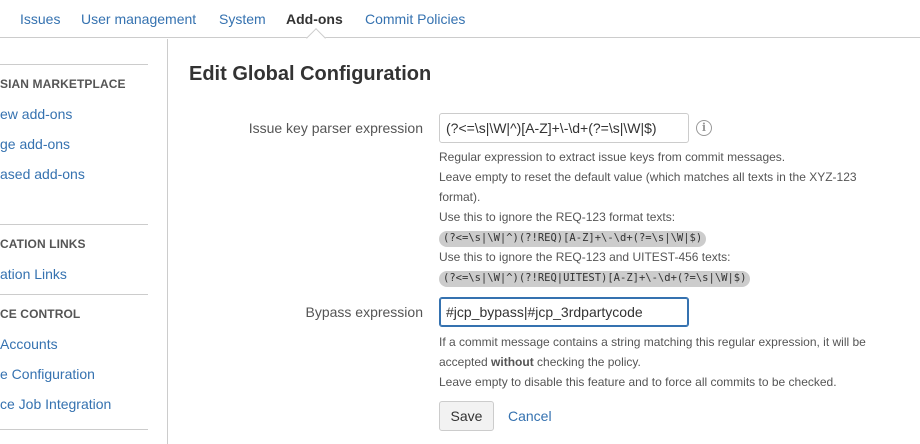 This screenshot has width=920, height=444. I want to click on tab-user-management: User management, so click(138, 19).